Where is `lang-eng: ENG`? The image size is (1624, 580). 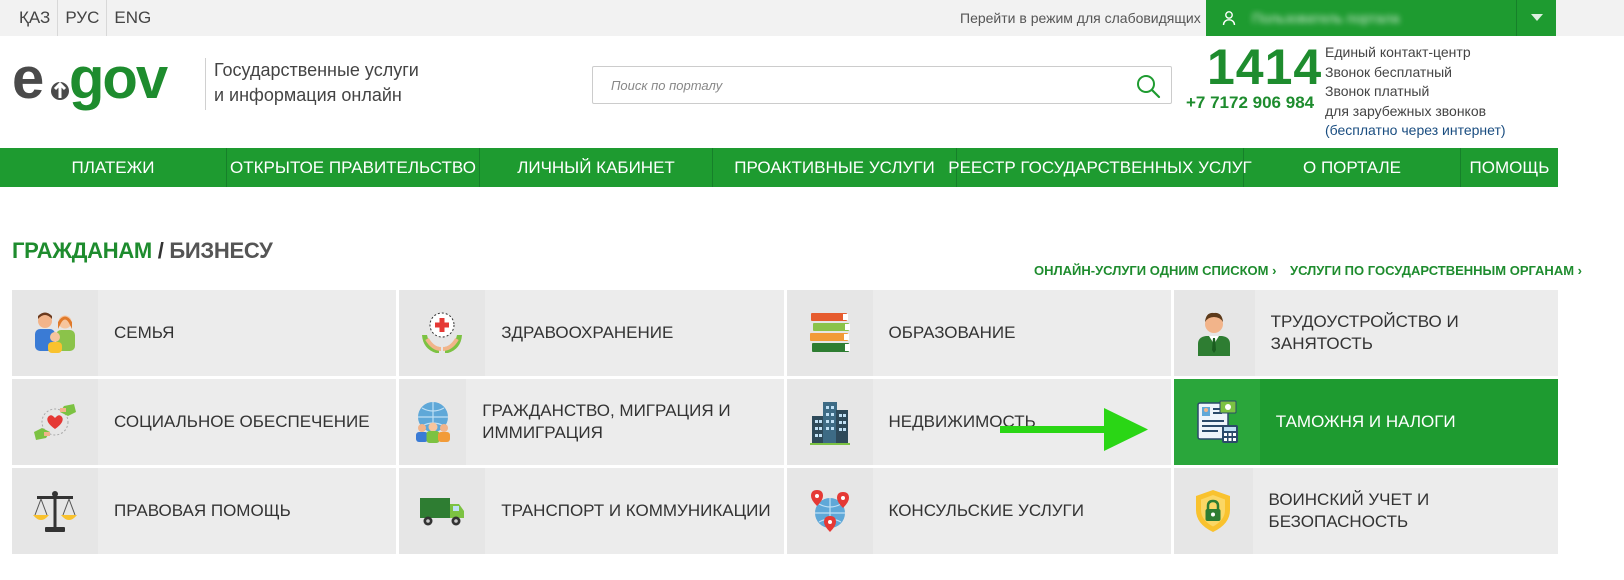
lang-eng: ENG is located at coordinates (132, 18).